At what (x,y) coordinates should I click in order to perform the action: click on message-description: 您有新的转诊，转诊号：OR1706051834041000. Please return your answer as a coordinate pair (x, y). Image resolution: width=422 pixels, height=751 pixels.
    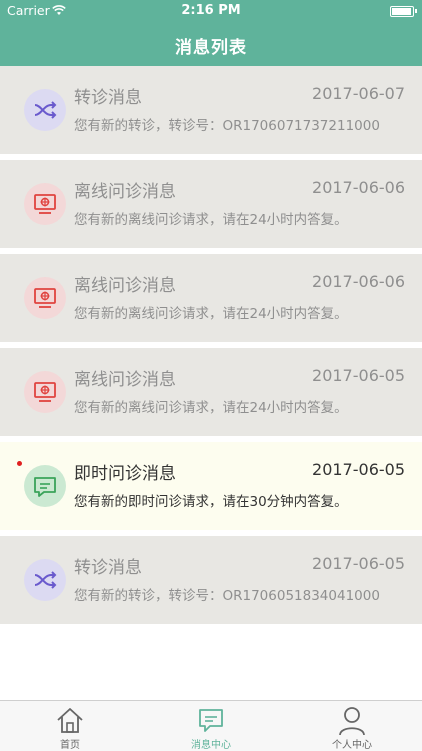
    Looking at the image, I should click on (227, 596).